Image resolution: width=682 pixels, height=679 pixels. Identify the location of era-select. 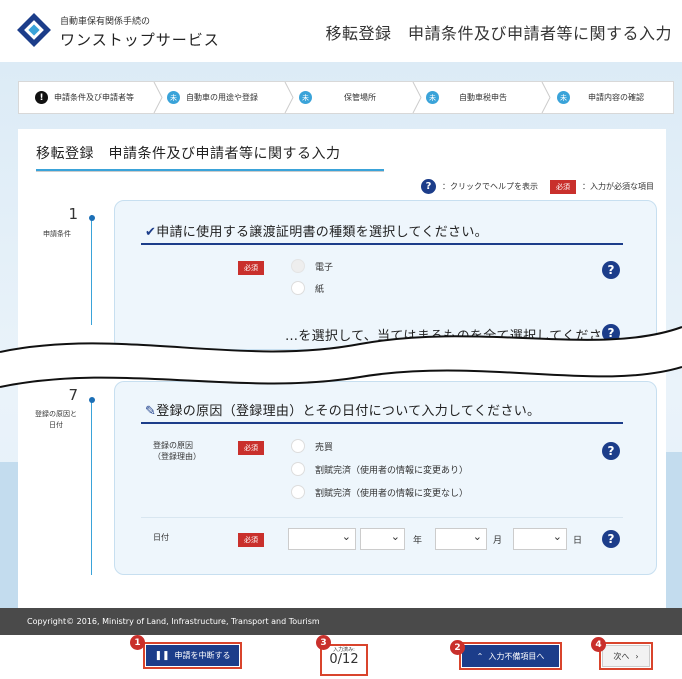
(322, 539).